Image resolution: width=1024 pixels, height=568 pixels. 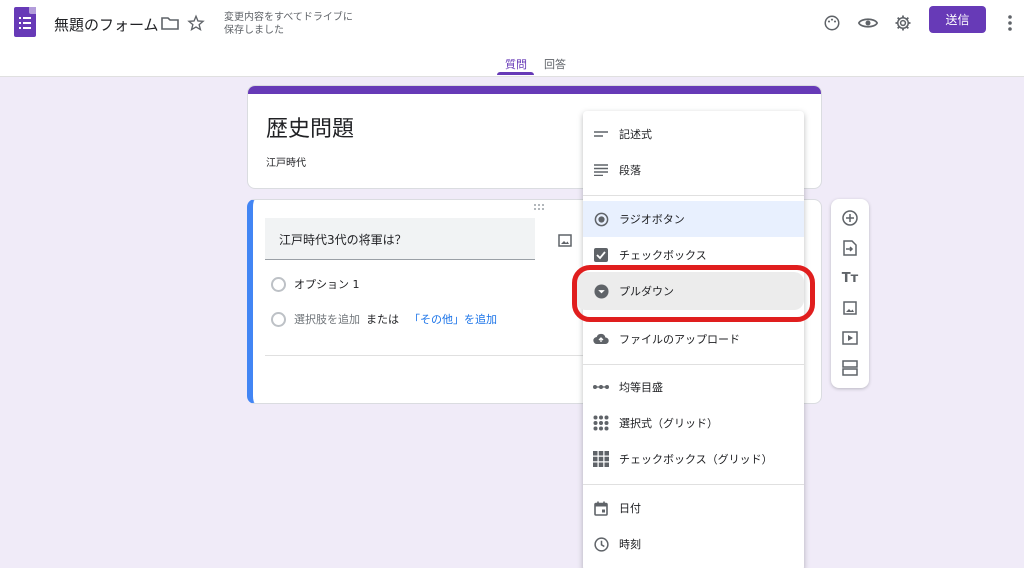 I want to click on linear-scale-icon, so click(x=601, y=387).